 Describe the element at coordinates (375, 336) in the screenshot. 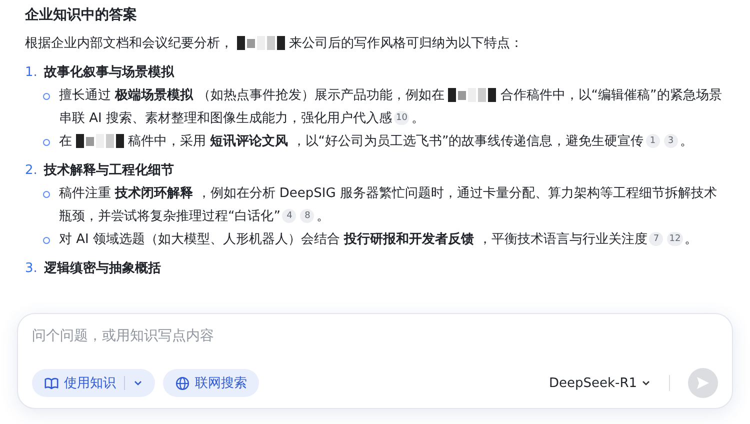

I see `input-field: 问个问题，或用知识写点内容` at that location.